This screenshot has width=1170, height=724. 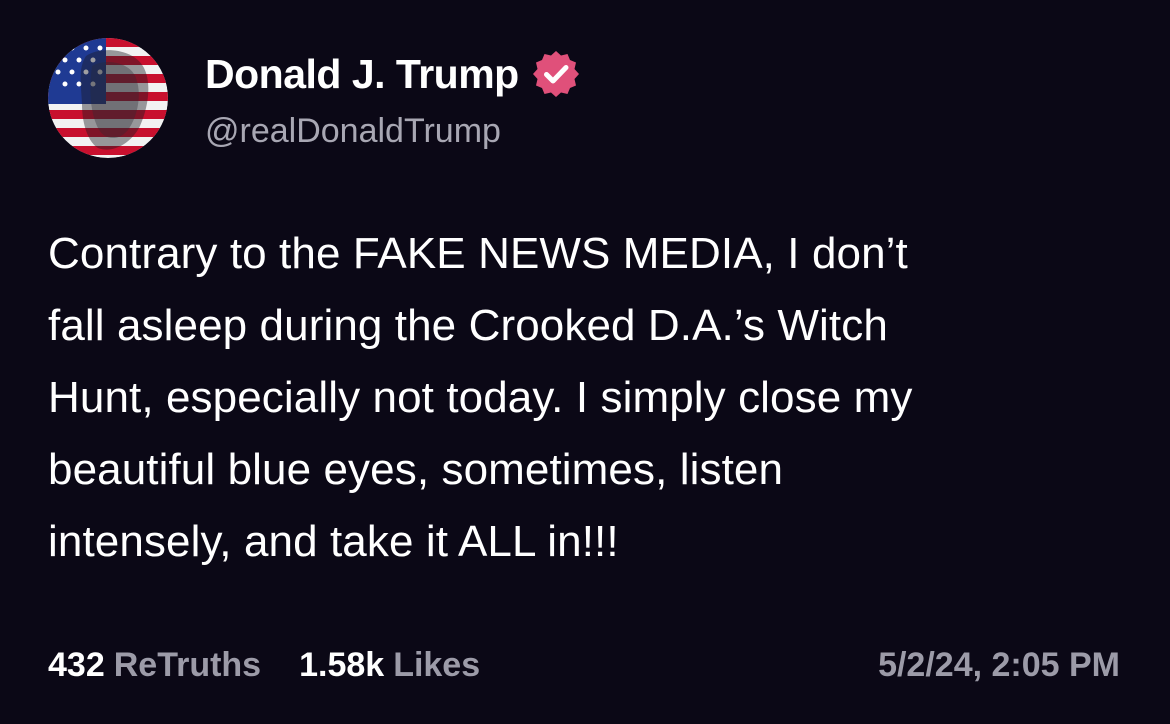 I want to click on author-display-name: Donald J. Trump, so click(x=362, y=74).